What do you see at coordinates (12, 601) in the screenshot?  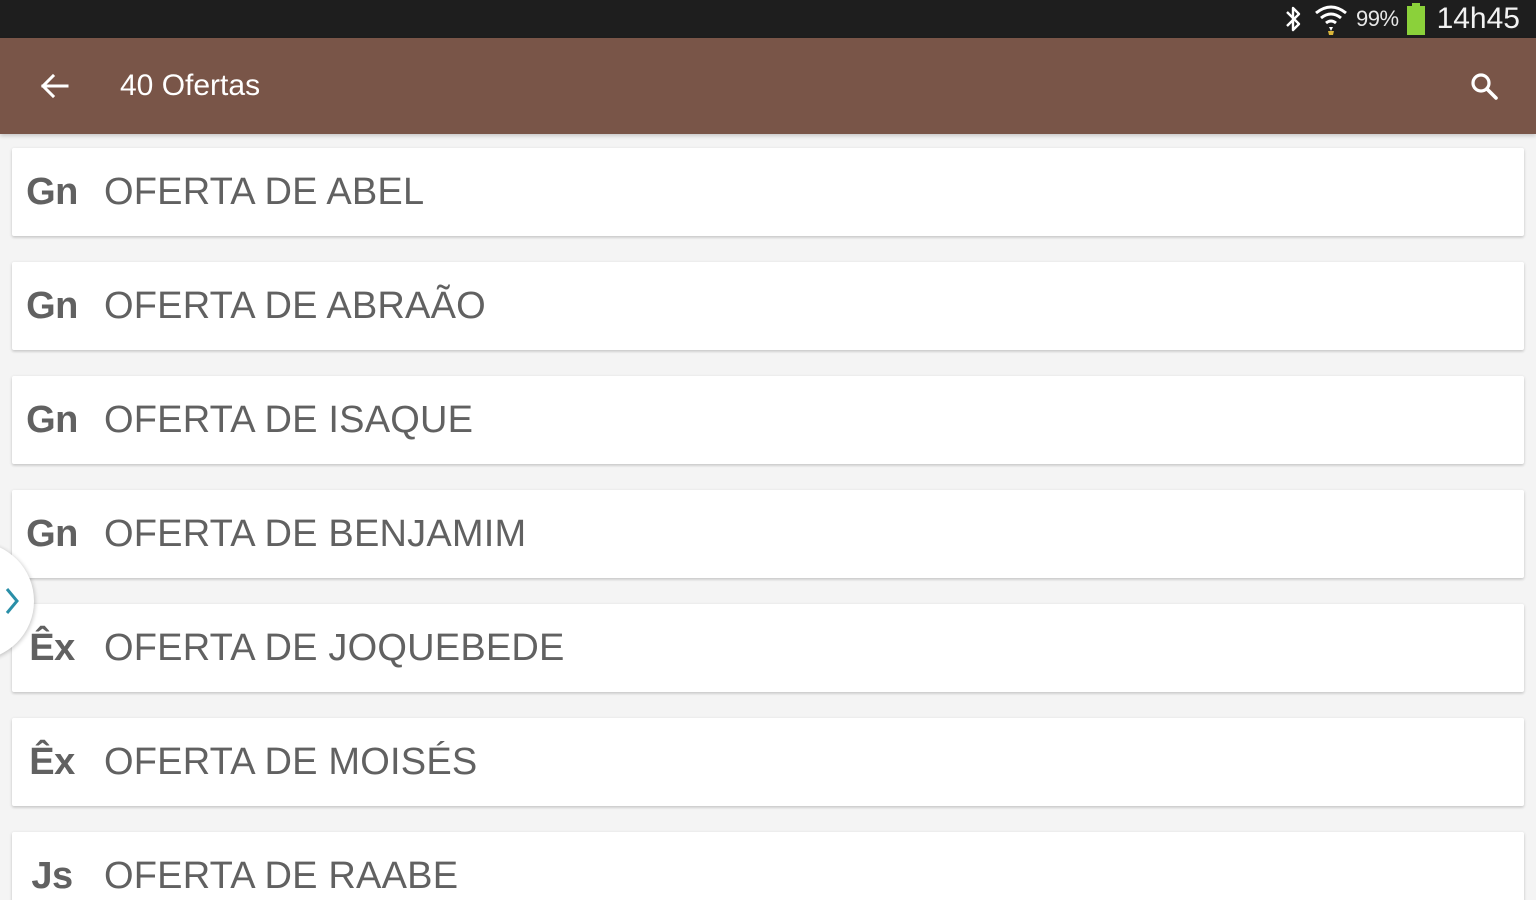 I see `chevron-right-icon` at bounding box center [12, 601].